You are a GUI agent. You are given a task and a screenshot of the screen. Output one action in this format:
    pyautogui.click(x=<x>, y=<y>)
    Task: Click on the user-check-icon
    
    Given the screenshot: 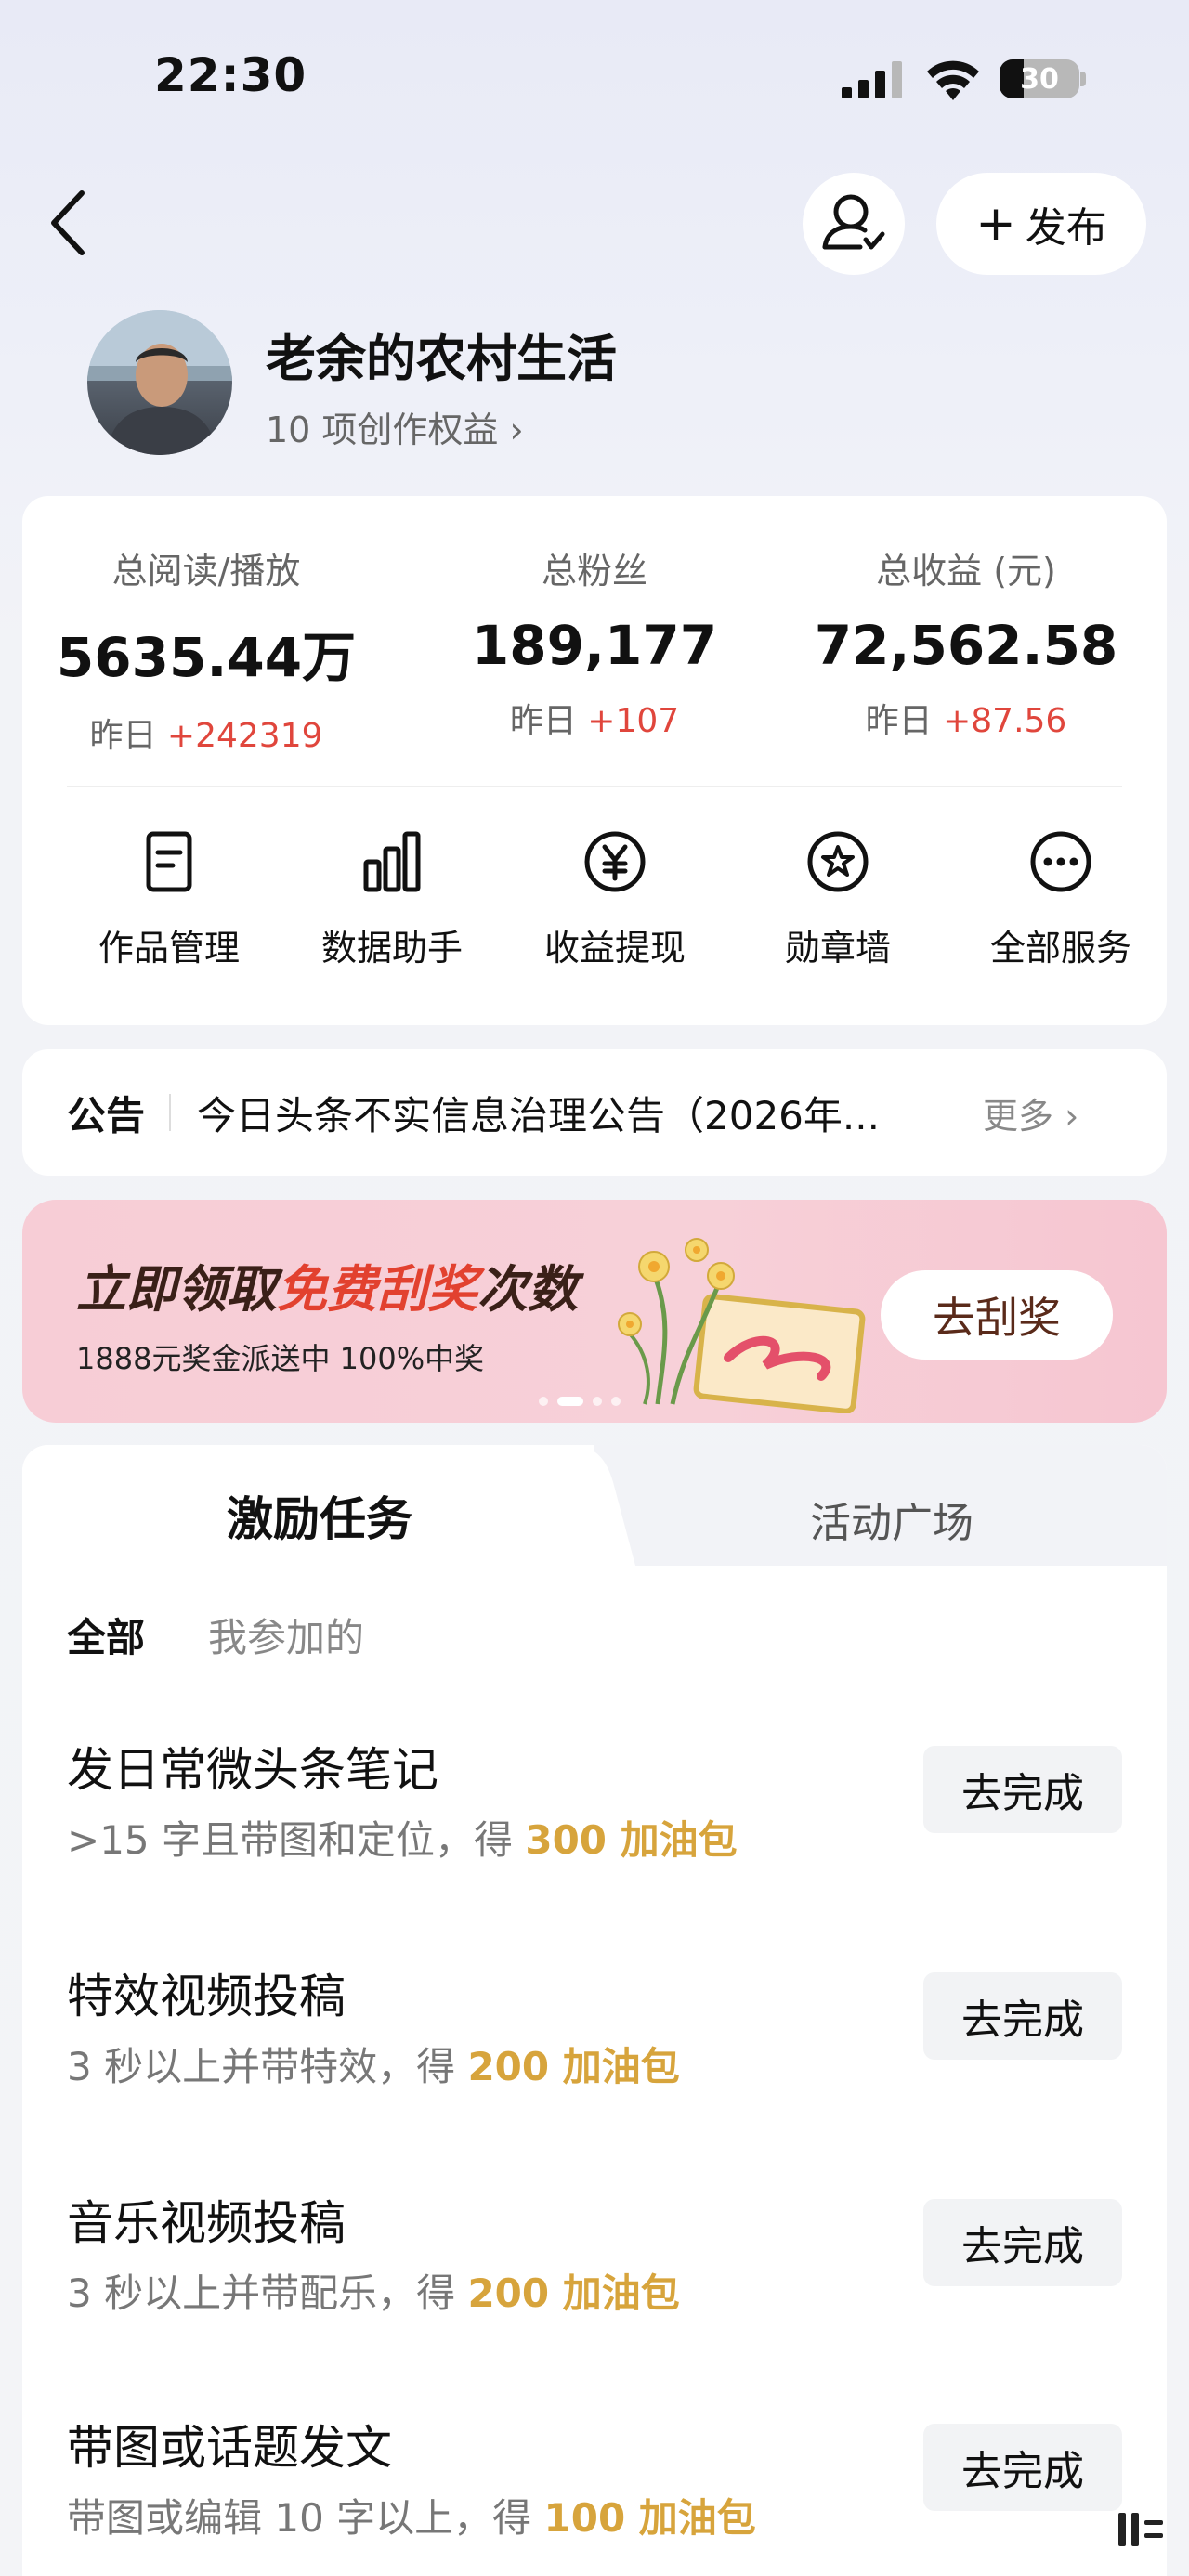 What is the action you would take?
    pyautogui.click(x=854, y=222)
    